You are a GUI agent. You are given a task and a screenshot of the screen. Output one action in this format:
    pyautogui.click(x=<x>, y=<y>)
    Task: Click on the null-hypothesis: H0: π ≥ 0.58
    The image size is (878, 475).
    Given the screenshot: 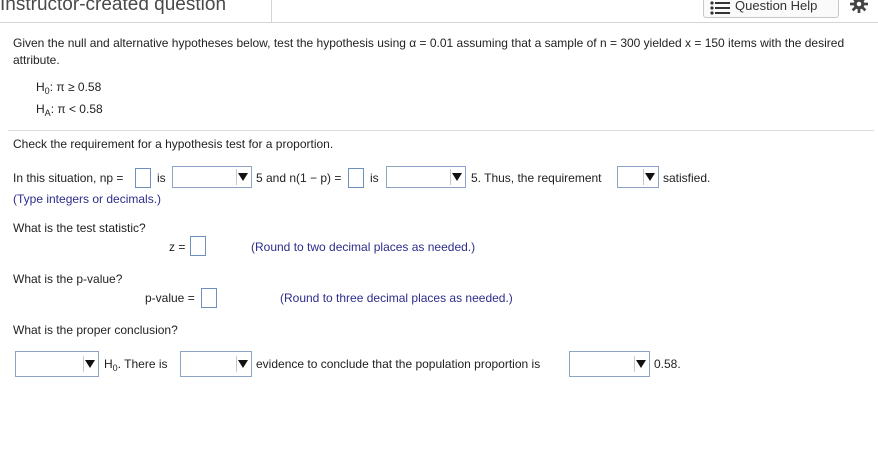 What is the action you would take?
    pyautogui.click(x=69, y=88)
    